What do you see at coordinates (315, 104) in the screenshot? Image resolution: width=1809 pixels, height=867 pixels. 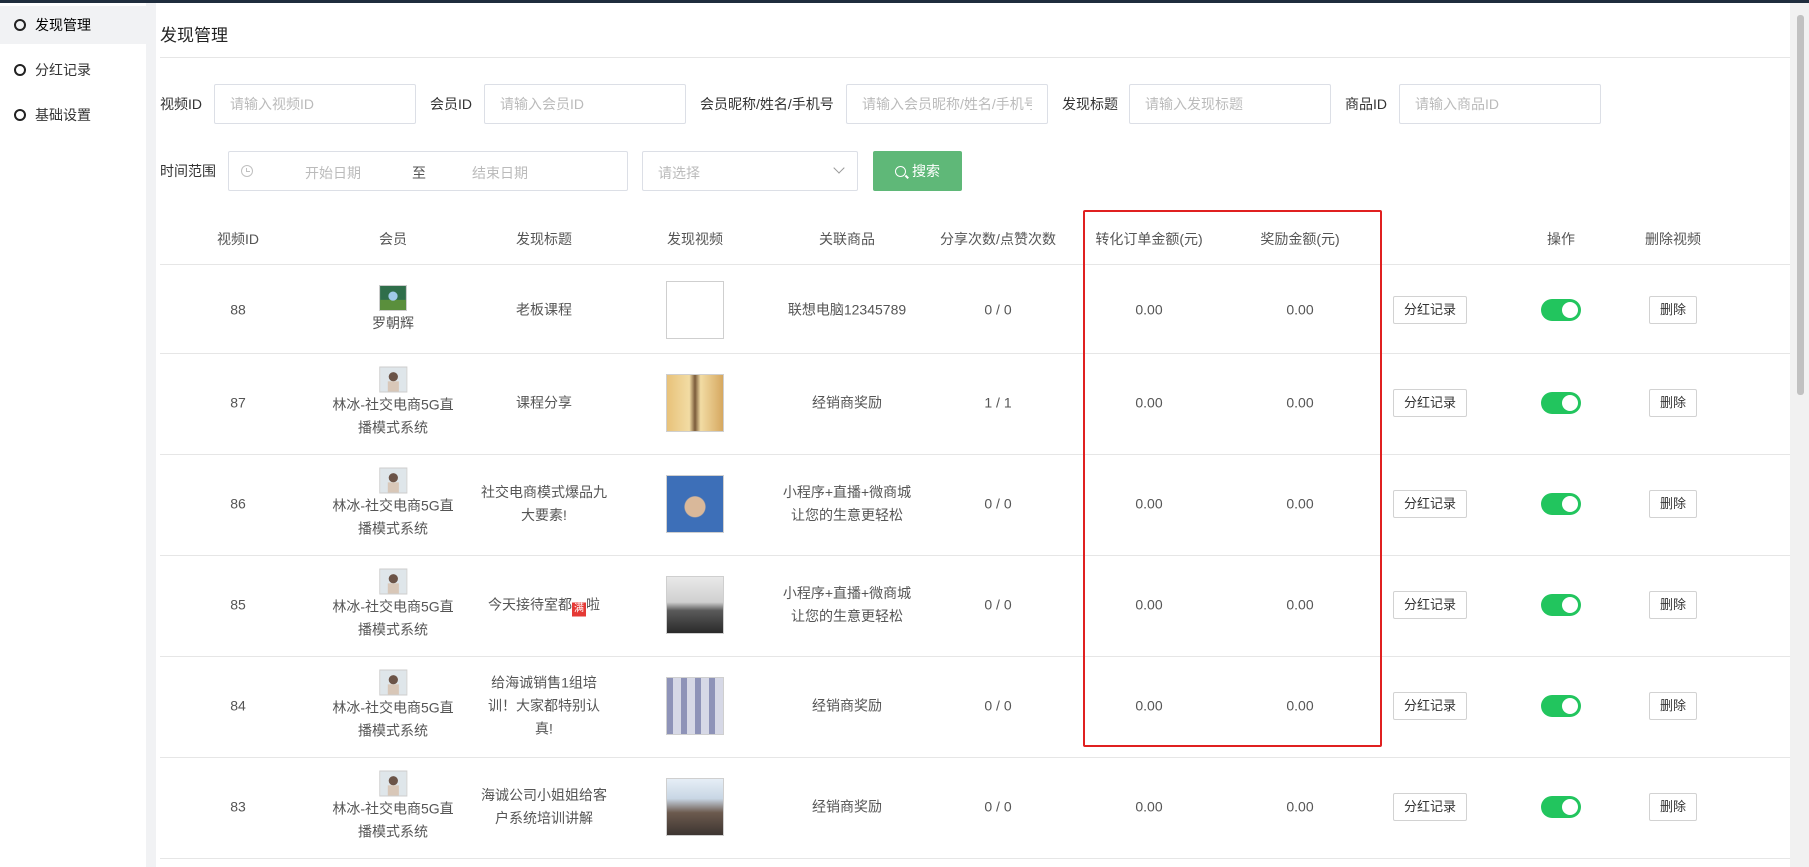 I see `video-id-input` at bounding box center [315, 104].